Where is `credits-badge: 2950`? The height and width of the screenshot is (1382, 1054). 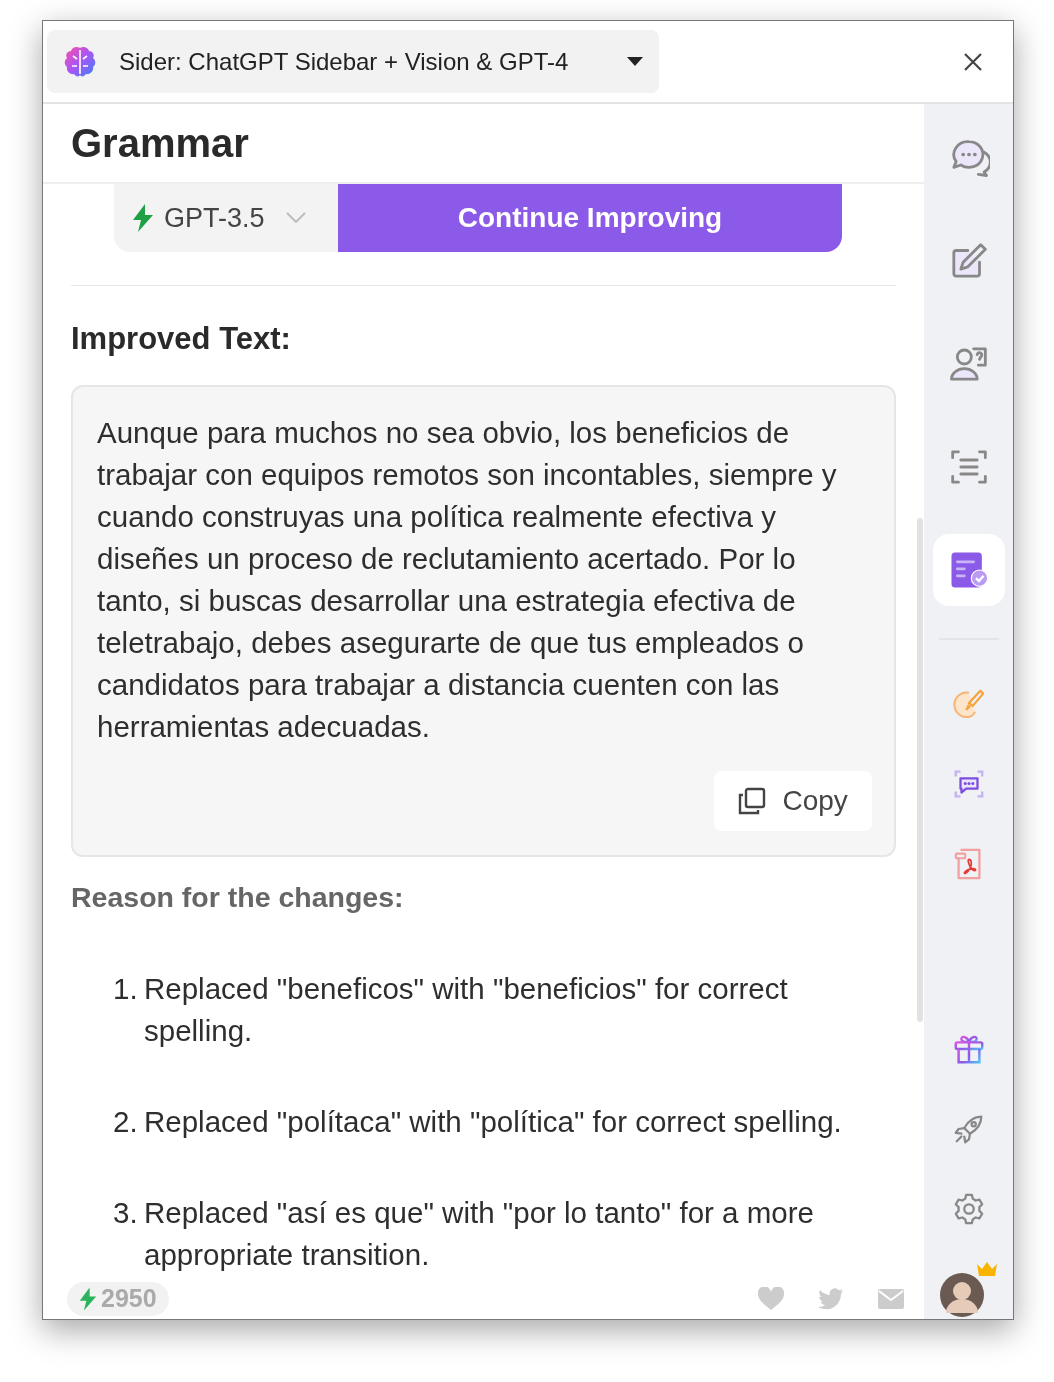
credits-badge: 2950 is located at coordinates (118, 1299).